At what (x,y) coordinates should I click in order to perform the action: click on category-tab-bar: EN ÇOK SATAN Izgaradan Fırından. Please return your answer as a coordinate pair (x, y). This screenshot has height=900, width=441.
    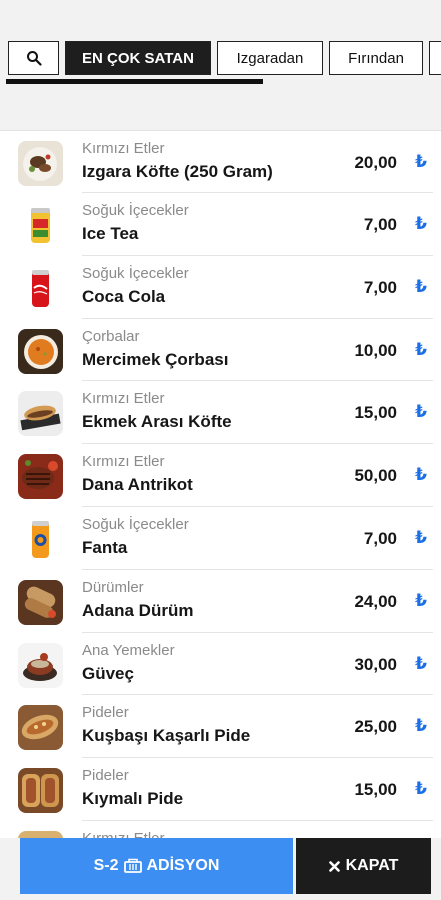
    Looking at the image, I should click on (220, 65).